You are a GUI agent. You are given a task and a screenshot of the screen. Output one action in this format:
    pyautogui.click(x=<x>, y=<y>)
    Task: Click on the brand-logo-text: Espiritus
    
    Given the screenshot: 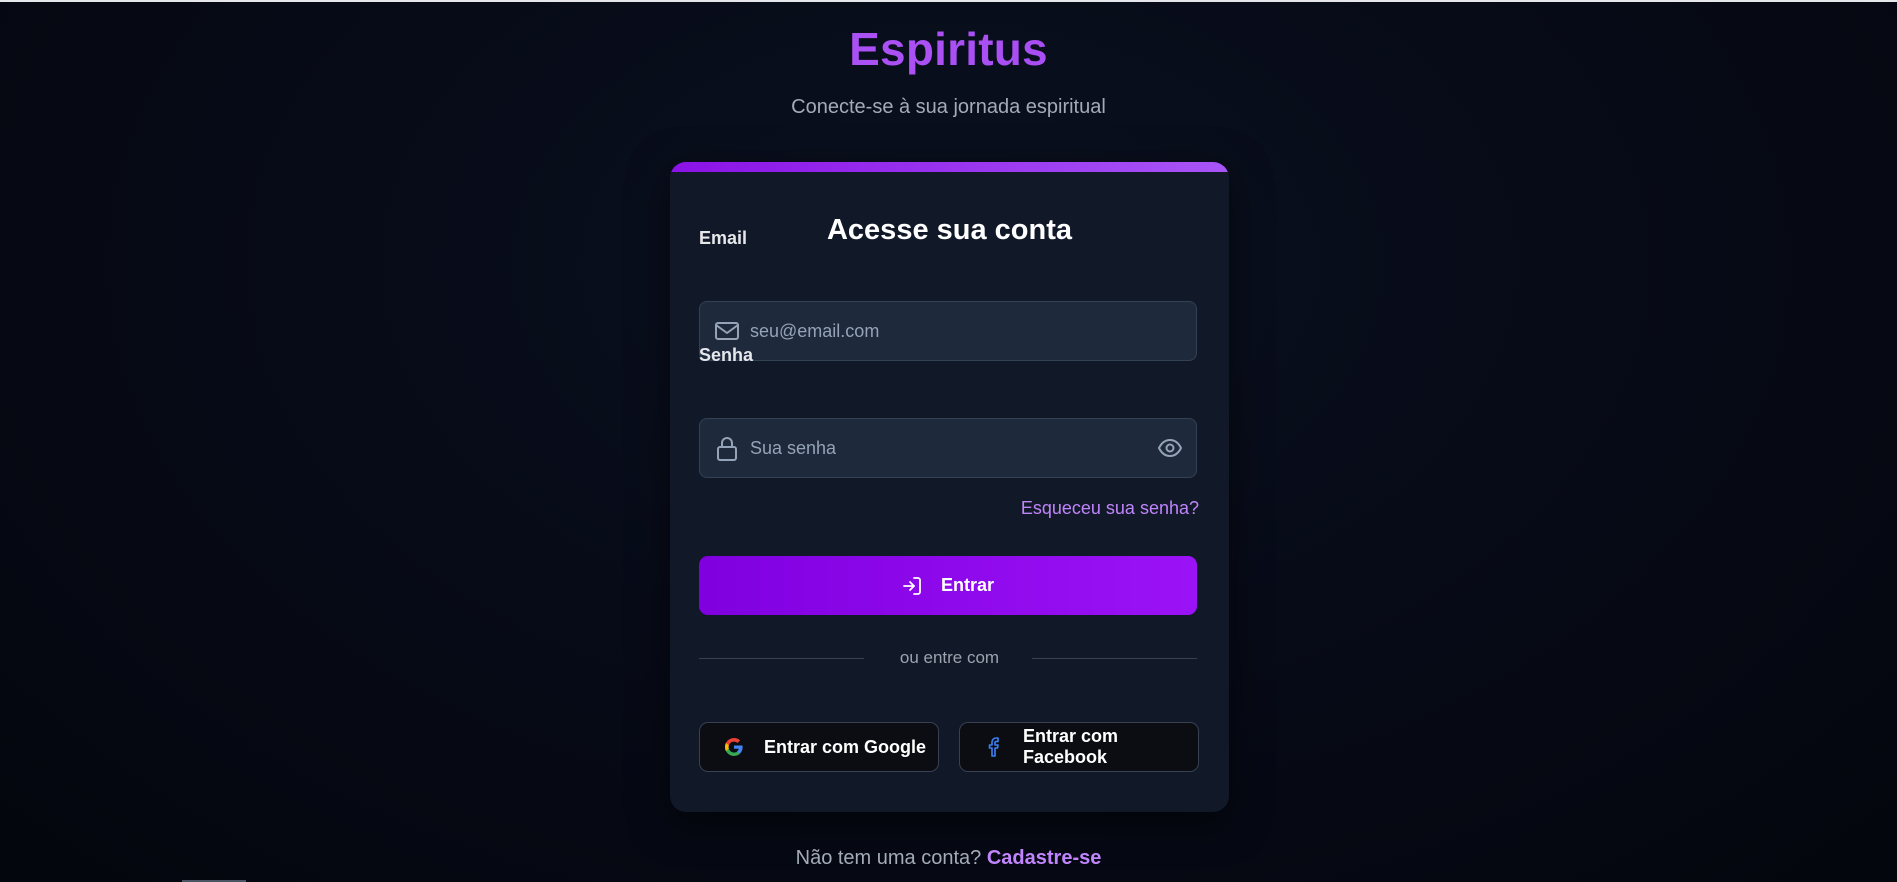 What is the action you would take?
    pyautogui.click(x=948, y=49)
    